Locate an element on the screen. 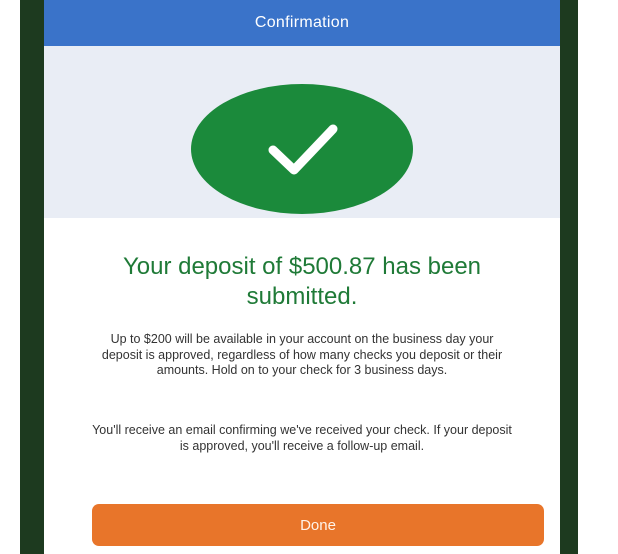 The width and height of the screenshot is (618, 554). header-bar: Confirmation is located at coordinates (302, 23).